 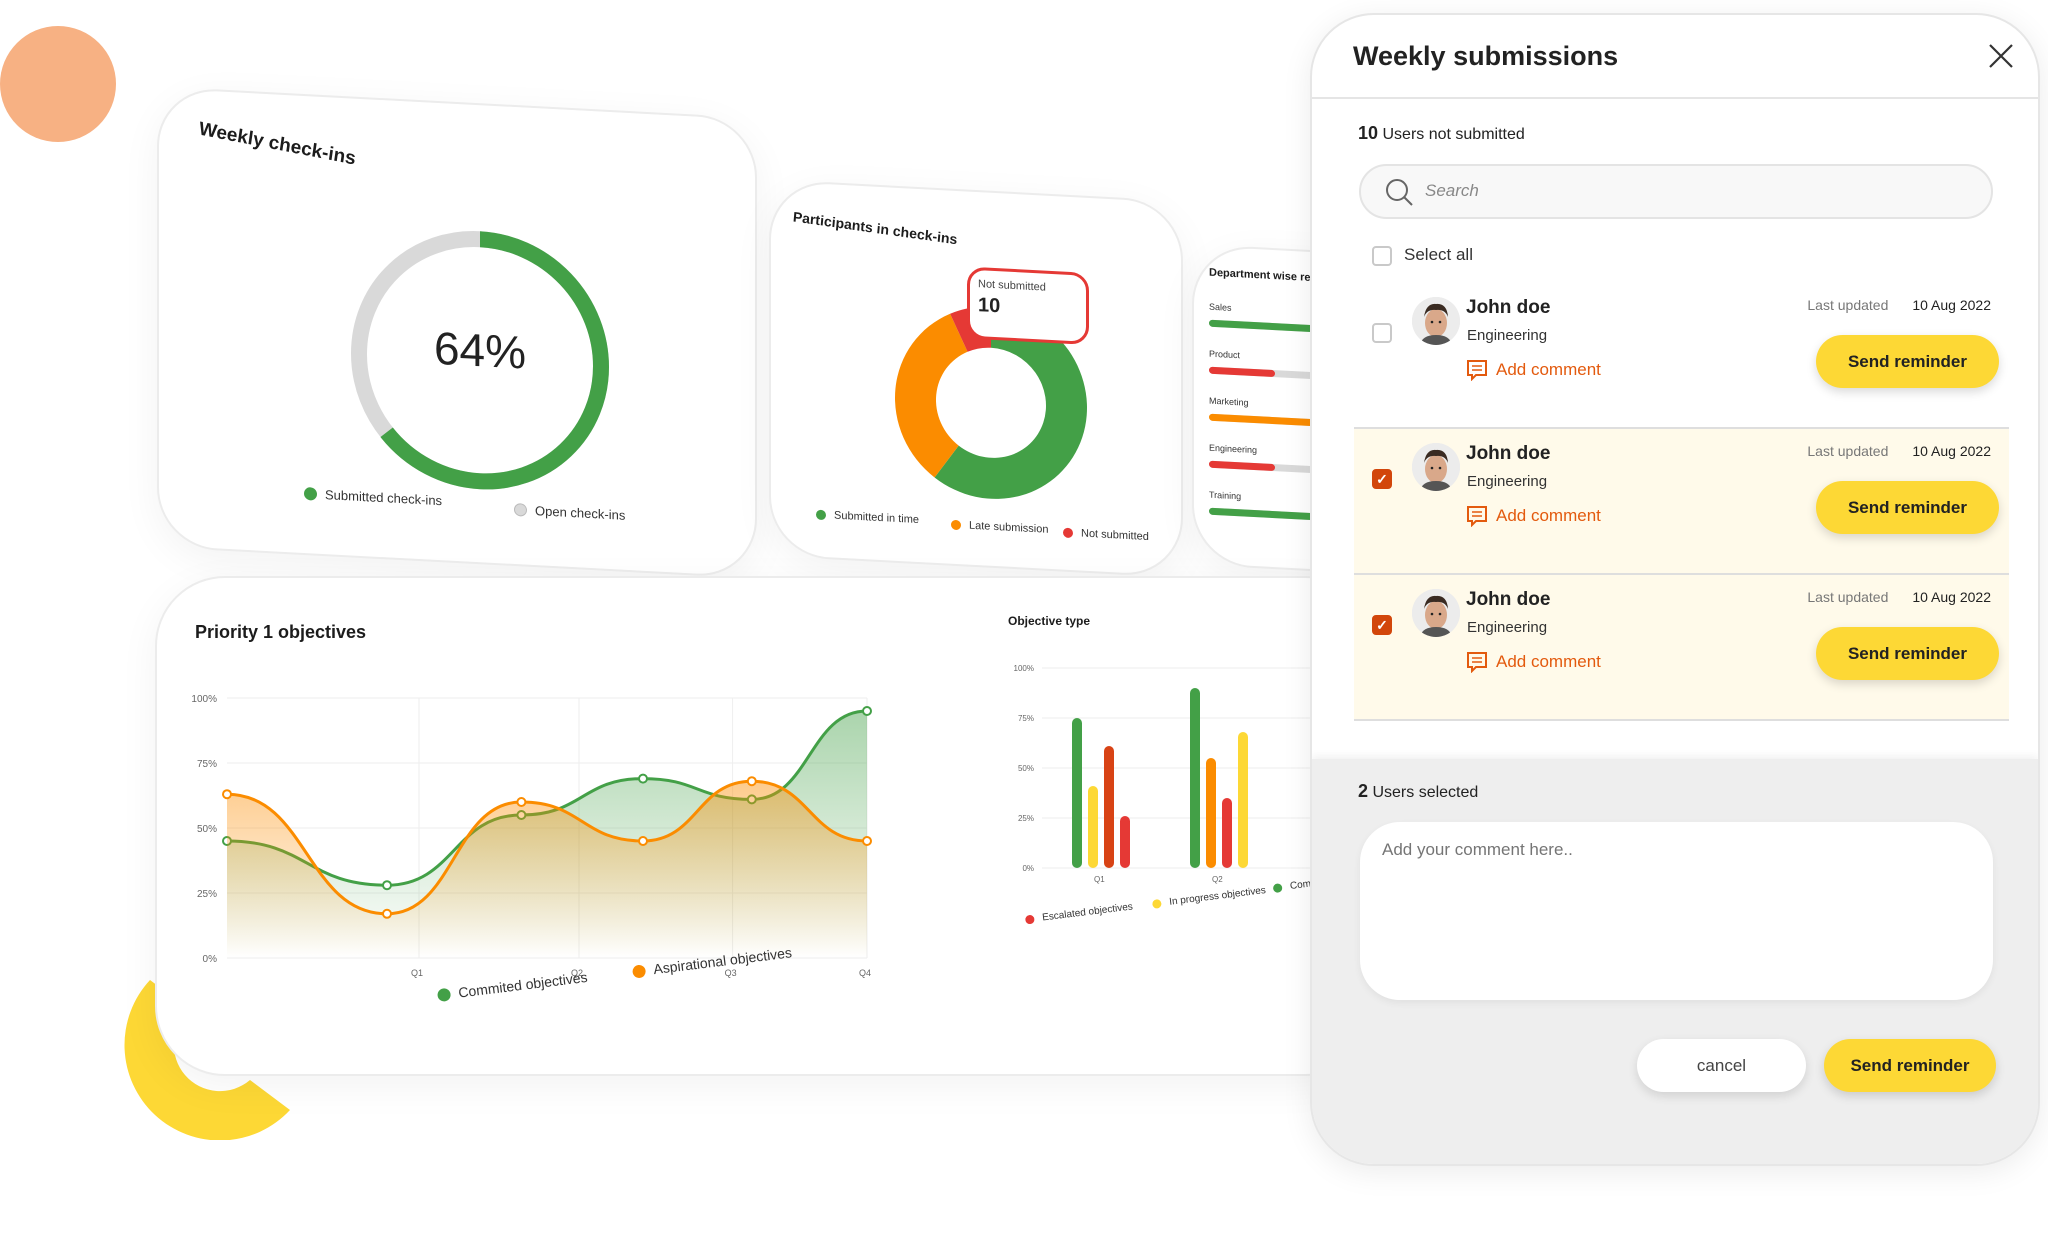 What do you see at coordinates (1233, 449) in the screenshot?
I see `department-label: Engineering` at bounding box center [1233, 449].